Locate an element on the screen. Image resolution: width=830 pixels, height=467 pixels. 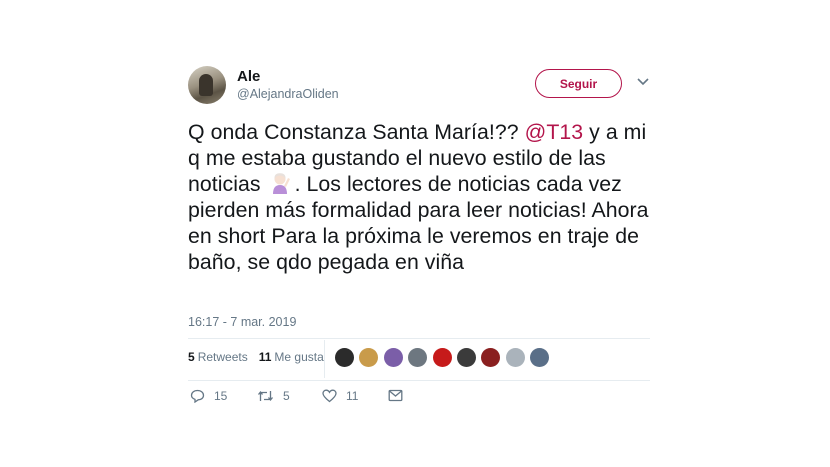
reply-icon is located at coordinates (197, 396).